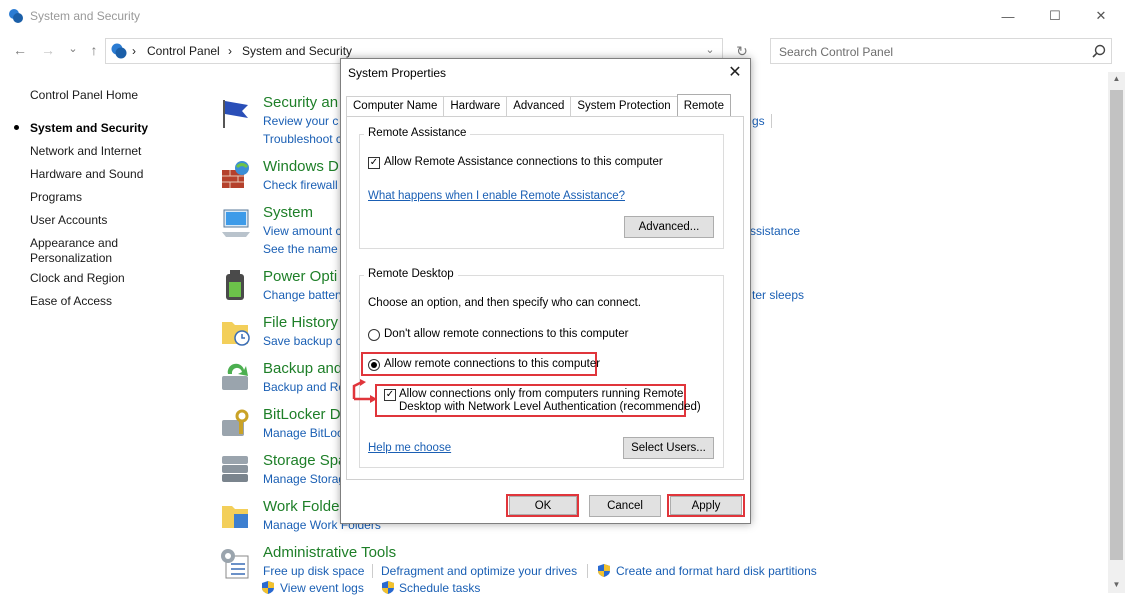 The width and height of the screenshot is (1125, 595). Describe the element at coordinates (475, 106) in the screenshot. I see `tab-hardware: Hardware` at that location.